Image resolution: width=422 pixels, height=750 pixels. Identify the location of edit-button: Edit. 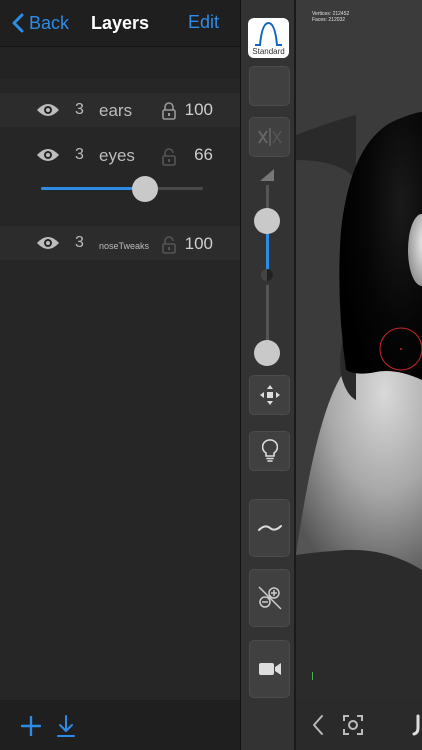
(203, 22).